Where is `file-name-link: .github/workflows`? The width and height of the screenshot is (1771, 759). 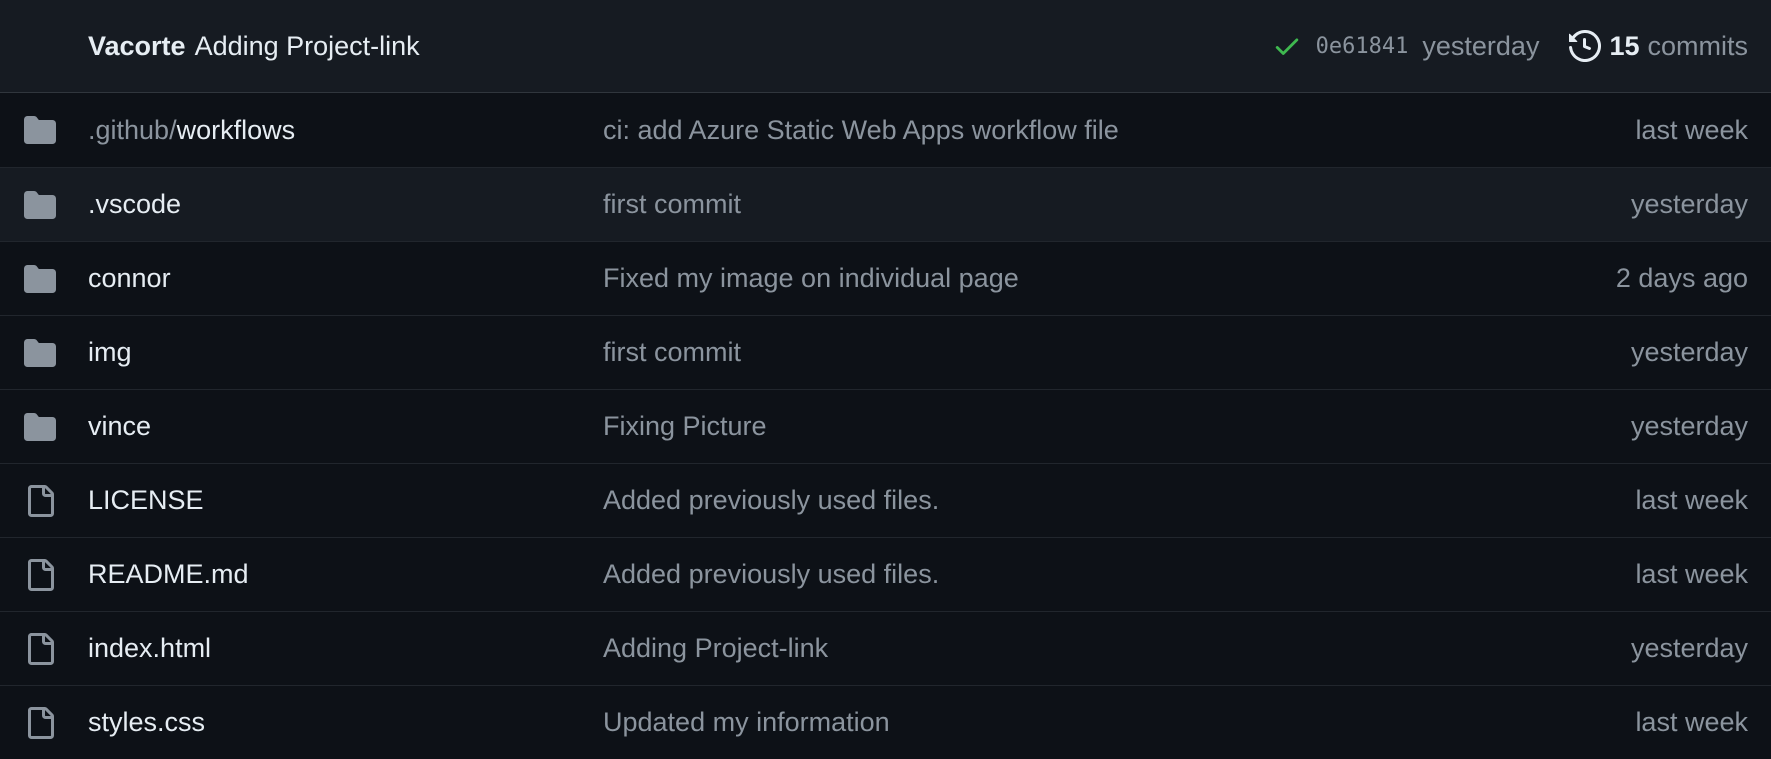
file-name-link: .github/workflows is located at coordinates (191, 130).